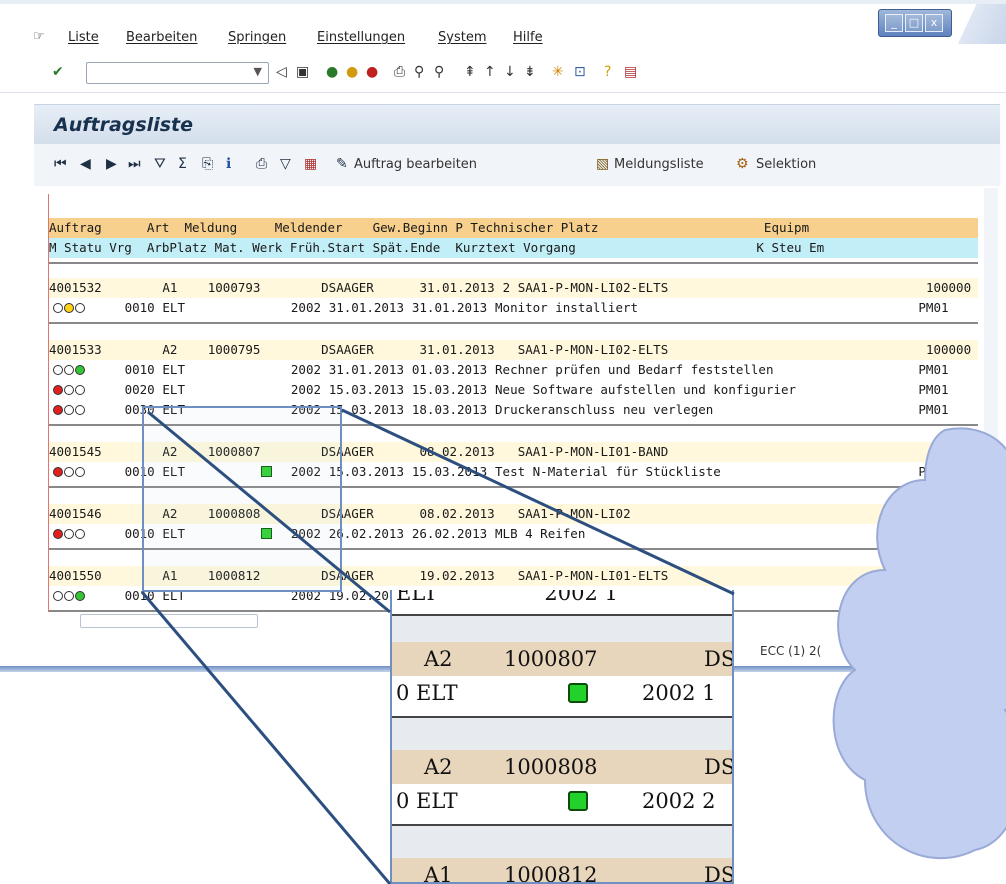 This screenshot has height=884, width=1006. Describe the element at coordinates (602, 164) in the screenshot. I see `notification-list-icon: ▧` at that location.